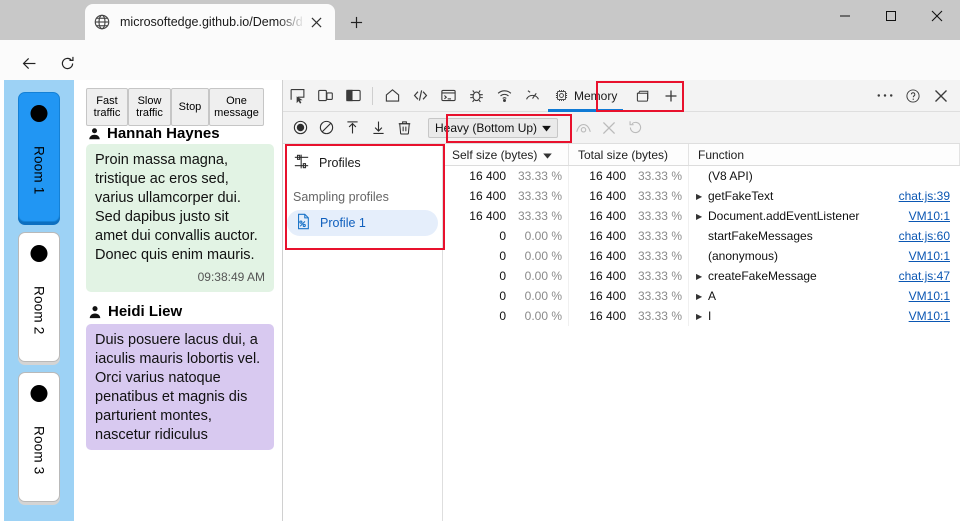  I want to click on devtools-close-icon, so click(941, 96).